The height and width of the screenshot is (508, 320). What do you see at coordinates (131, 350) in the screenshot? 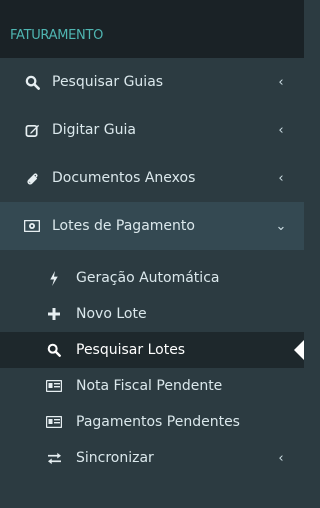
I see `submenu-item-label: Pesquisar Lotes` at bounding box center [131, 350].